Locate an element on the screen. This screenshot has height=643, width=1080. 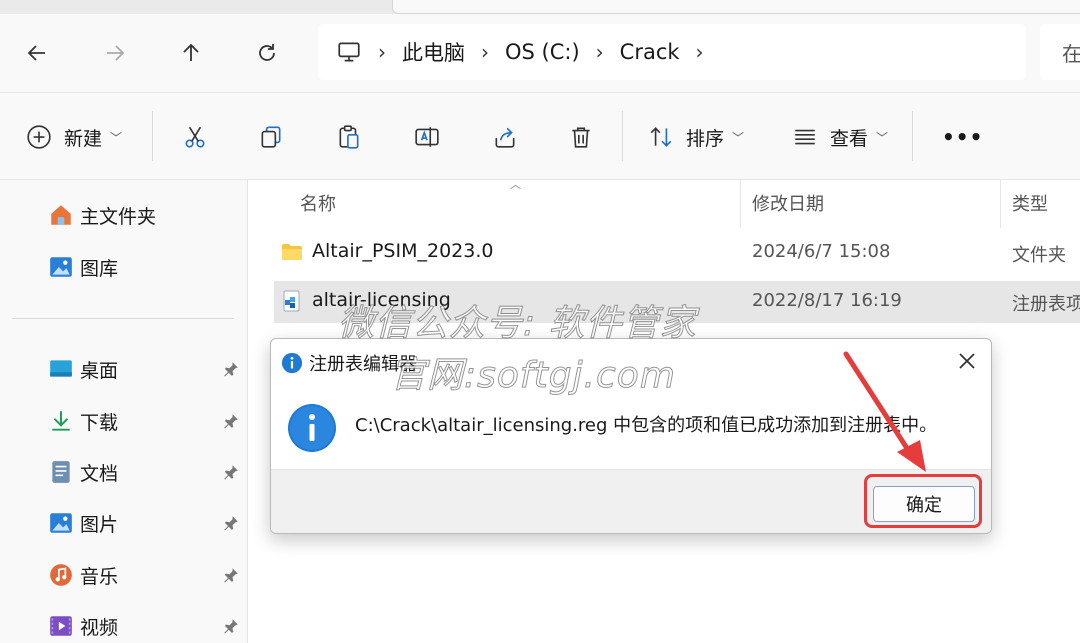
sort-ascending-icon: ︿ is located at coordinates (515, 184).